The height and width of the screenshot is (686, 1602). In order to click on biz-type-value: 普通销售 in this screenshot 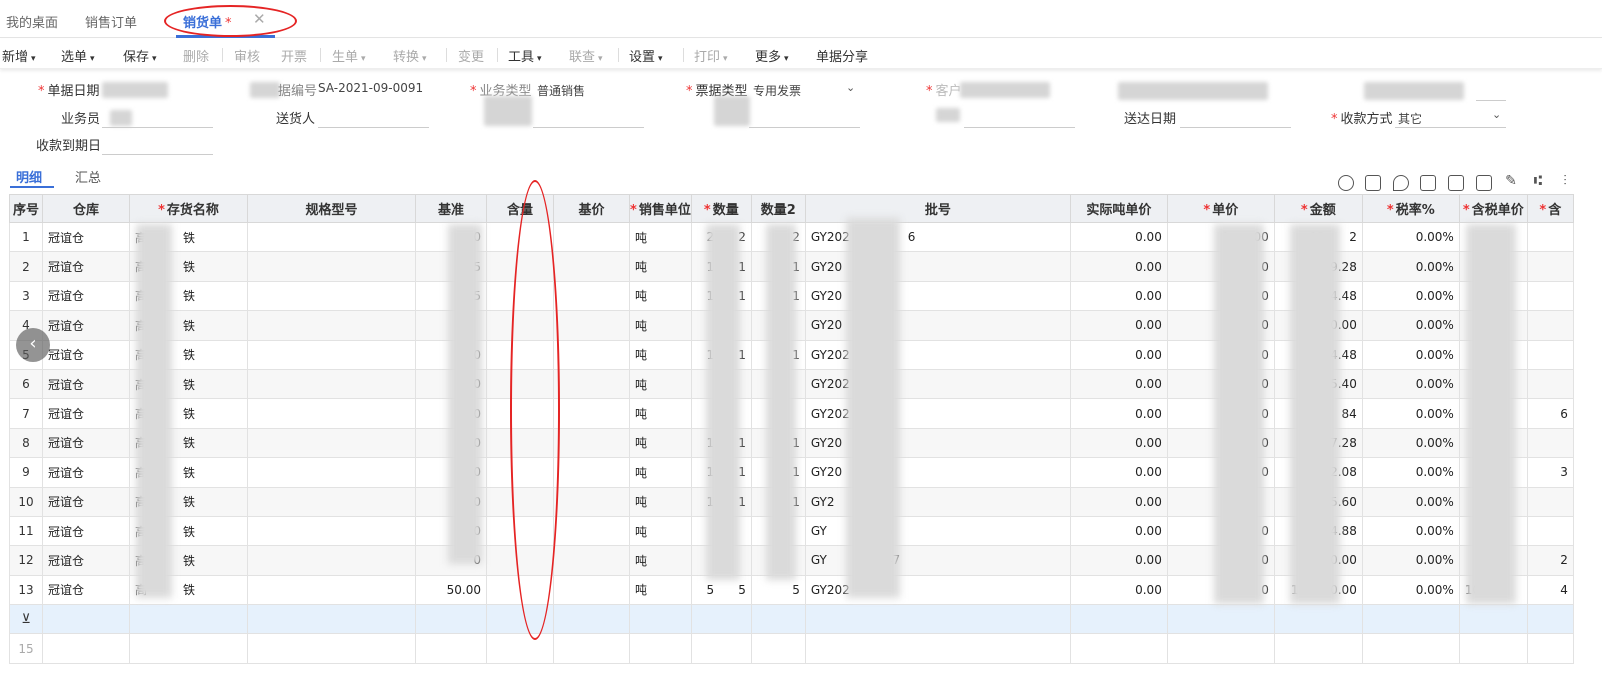, I will do `click(561, 90)`.